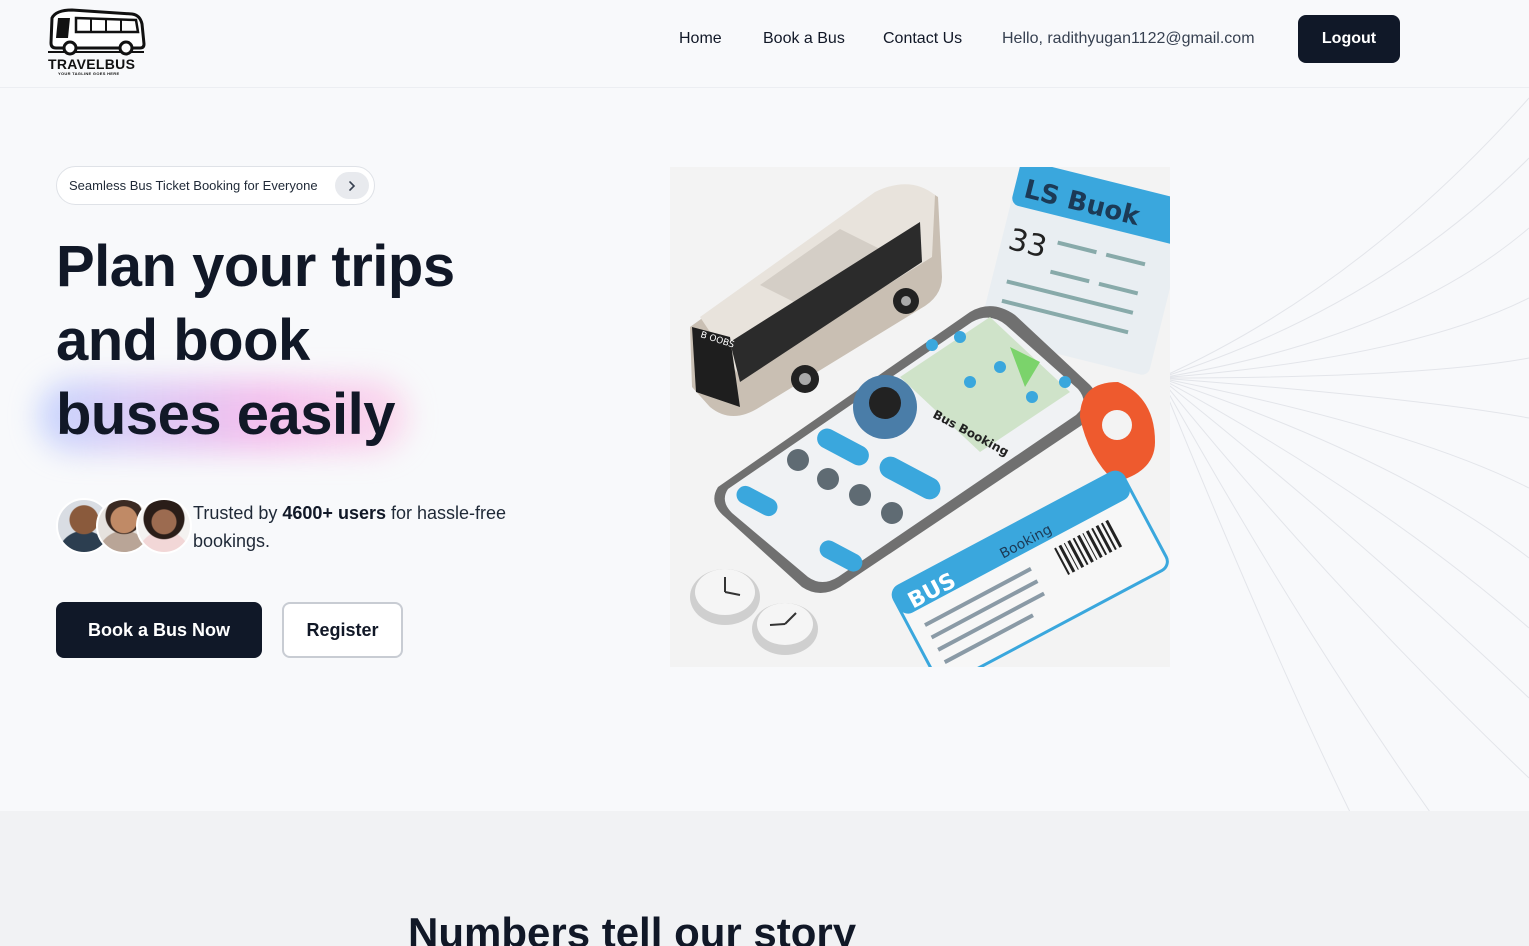 The image size is (1529, 946). I want to click on hero-title-line-2: and book, so click(183, 340).